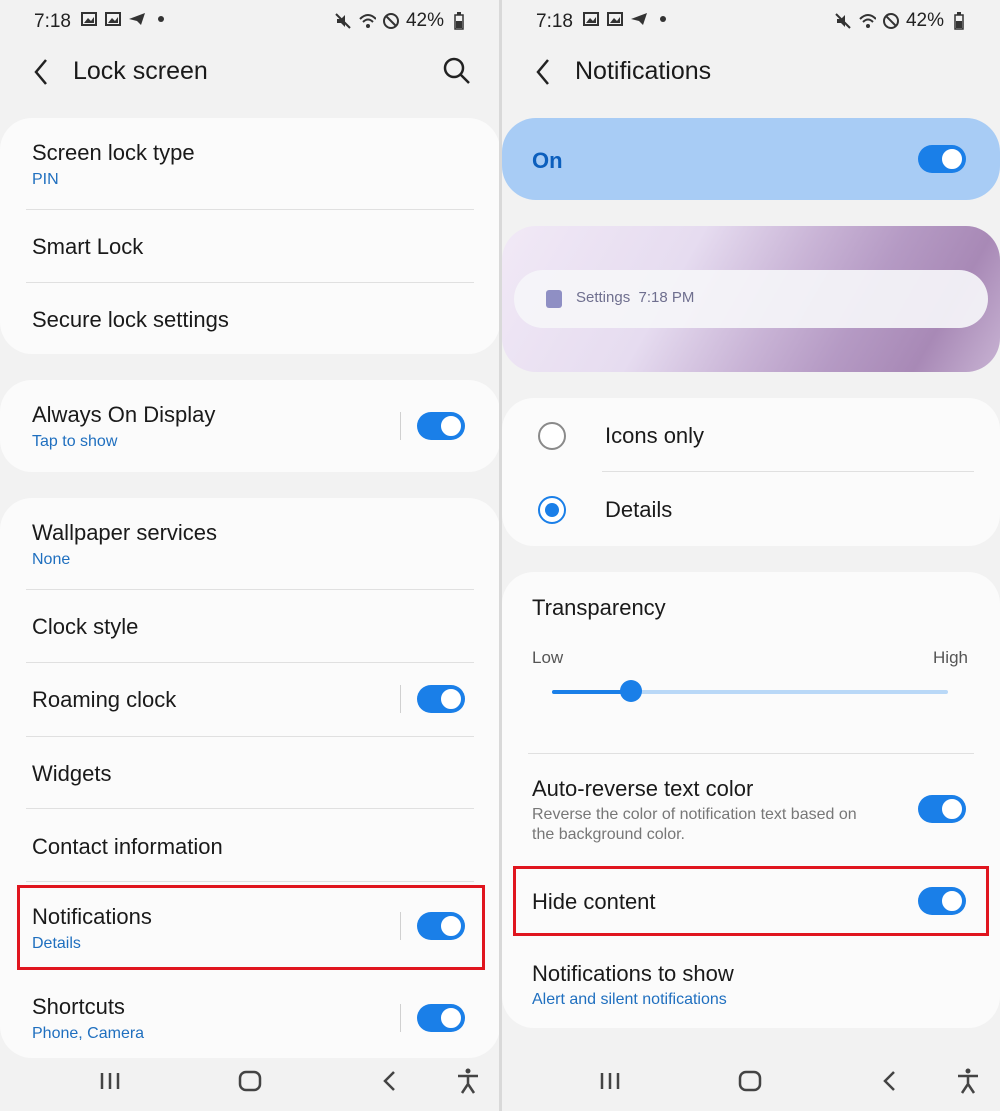 Image resolution: width=1000 pixels, height=1111 pixels. I want to click on page-title: Notifications, so click(643, 71).